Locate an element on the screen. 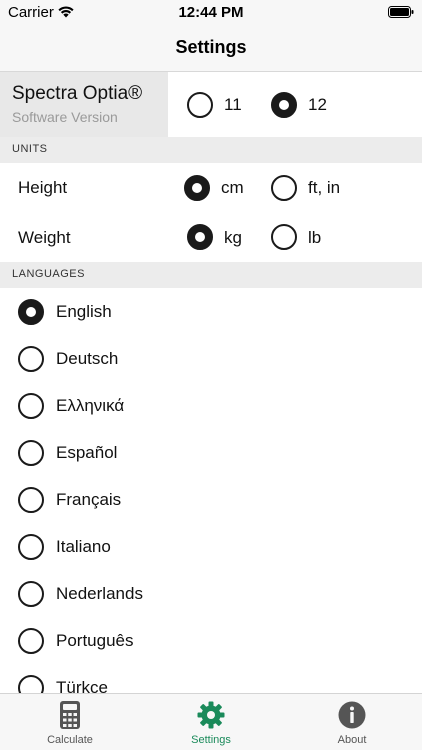 This screenshot has width=422, height=750. tab-settings: Settings is located at coordinates (211, 722).